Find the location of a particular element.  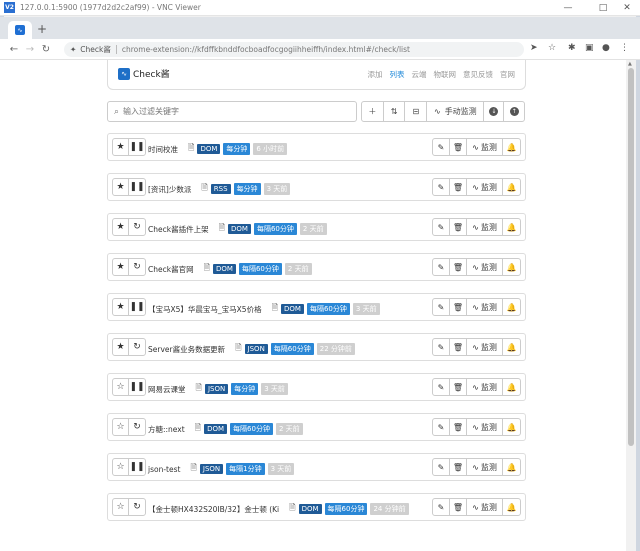

nav-website: 官网 is located at coordinates (507, 74).